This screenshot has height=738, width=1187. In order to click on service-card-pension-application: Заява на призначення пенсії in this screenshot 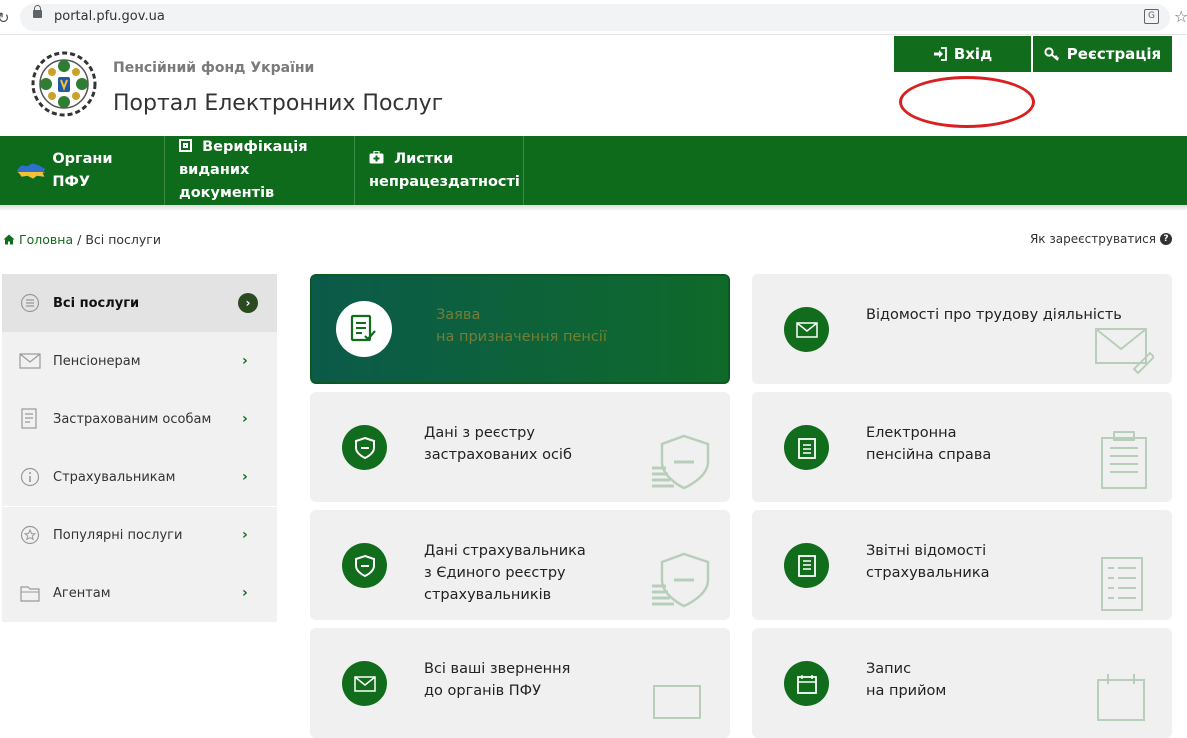, I will do `click(520, 329)`.